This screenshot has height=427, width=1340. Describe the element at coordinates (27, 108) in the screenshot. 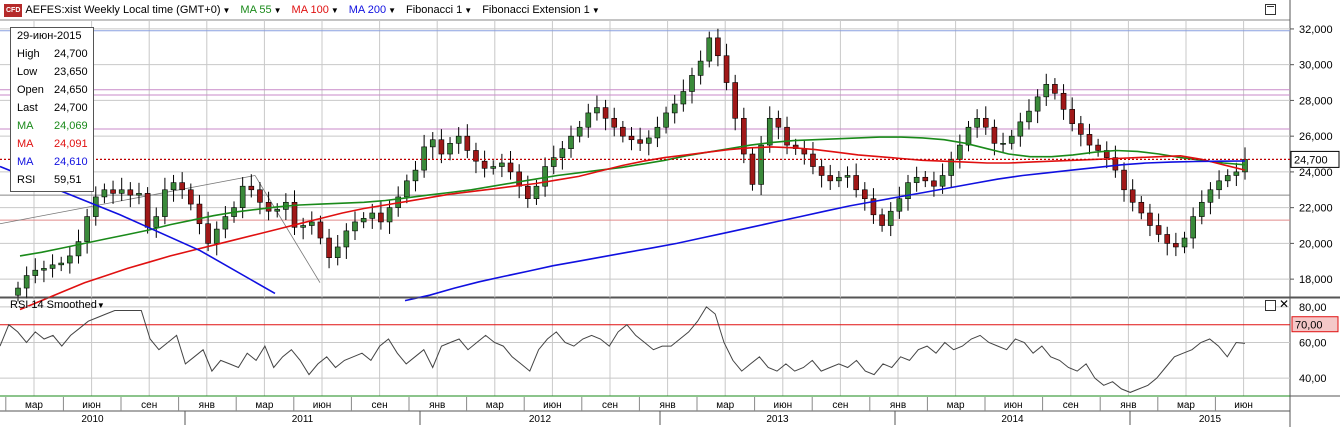

I see `infobox-key: Last` at that location.